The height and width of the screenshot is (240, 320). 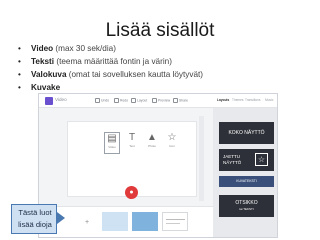 I want to click on app-logo, so click(x=49, y=101).